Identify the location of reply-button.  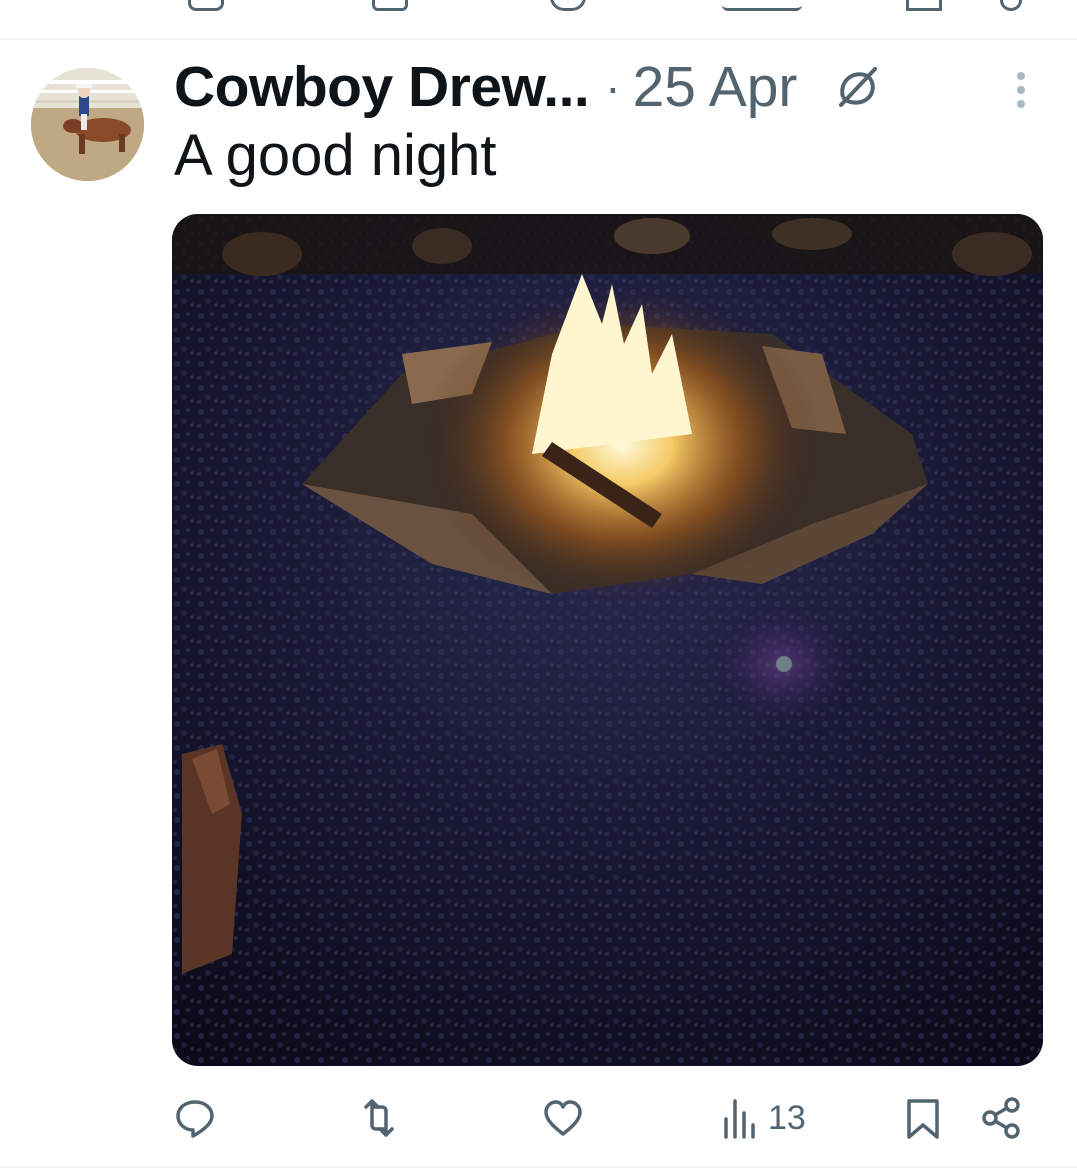
(195, 1118).